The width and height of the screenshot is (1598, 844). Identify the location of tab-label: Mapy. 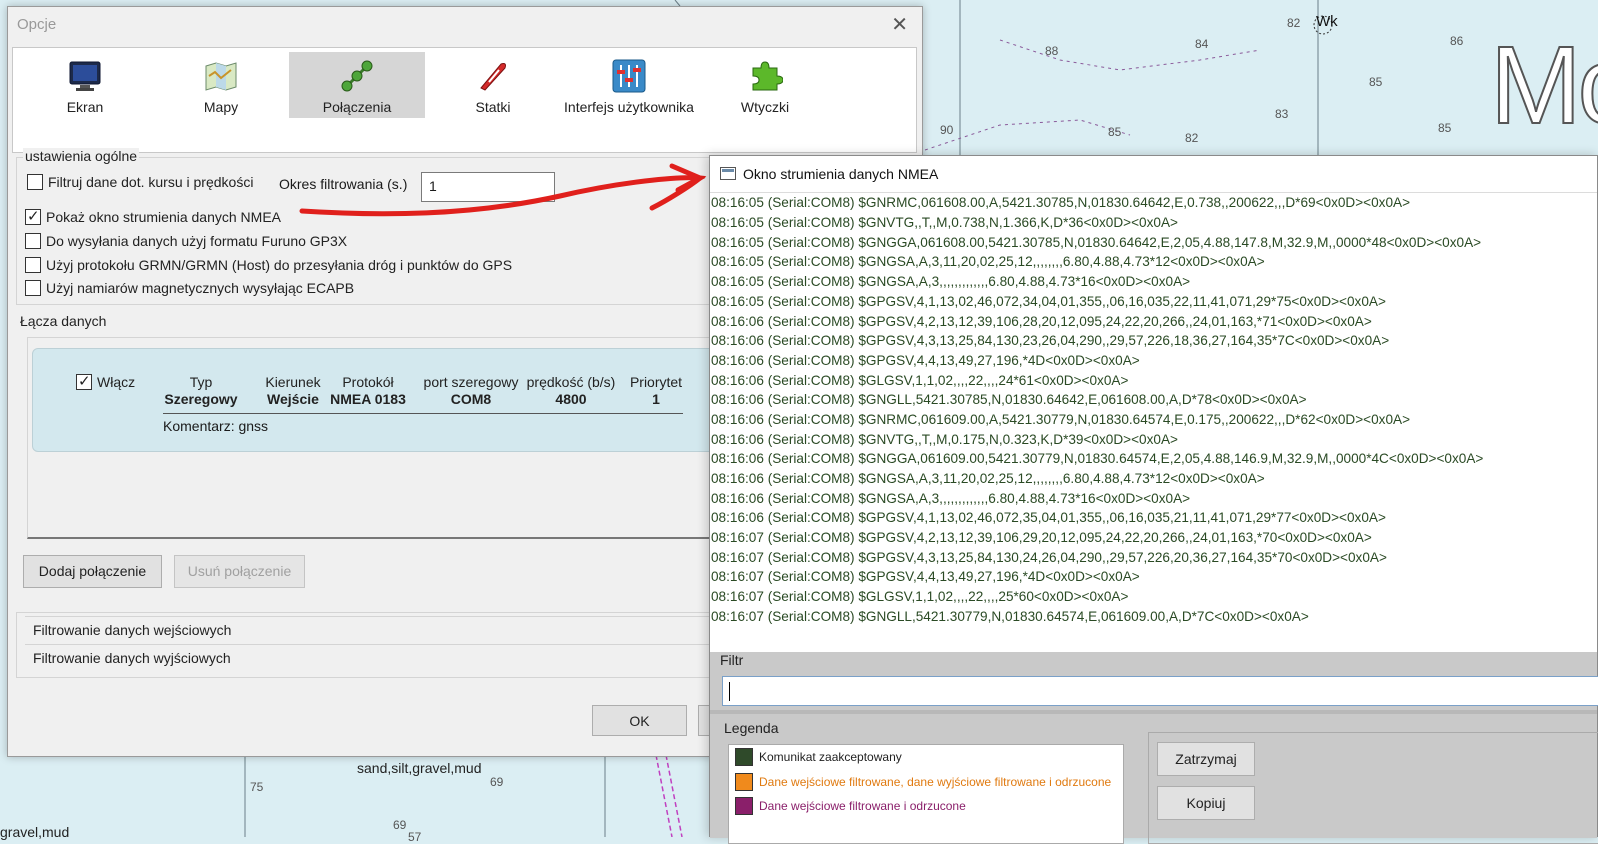
(221, 107).